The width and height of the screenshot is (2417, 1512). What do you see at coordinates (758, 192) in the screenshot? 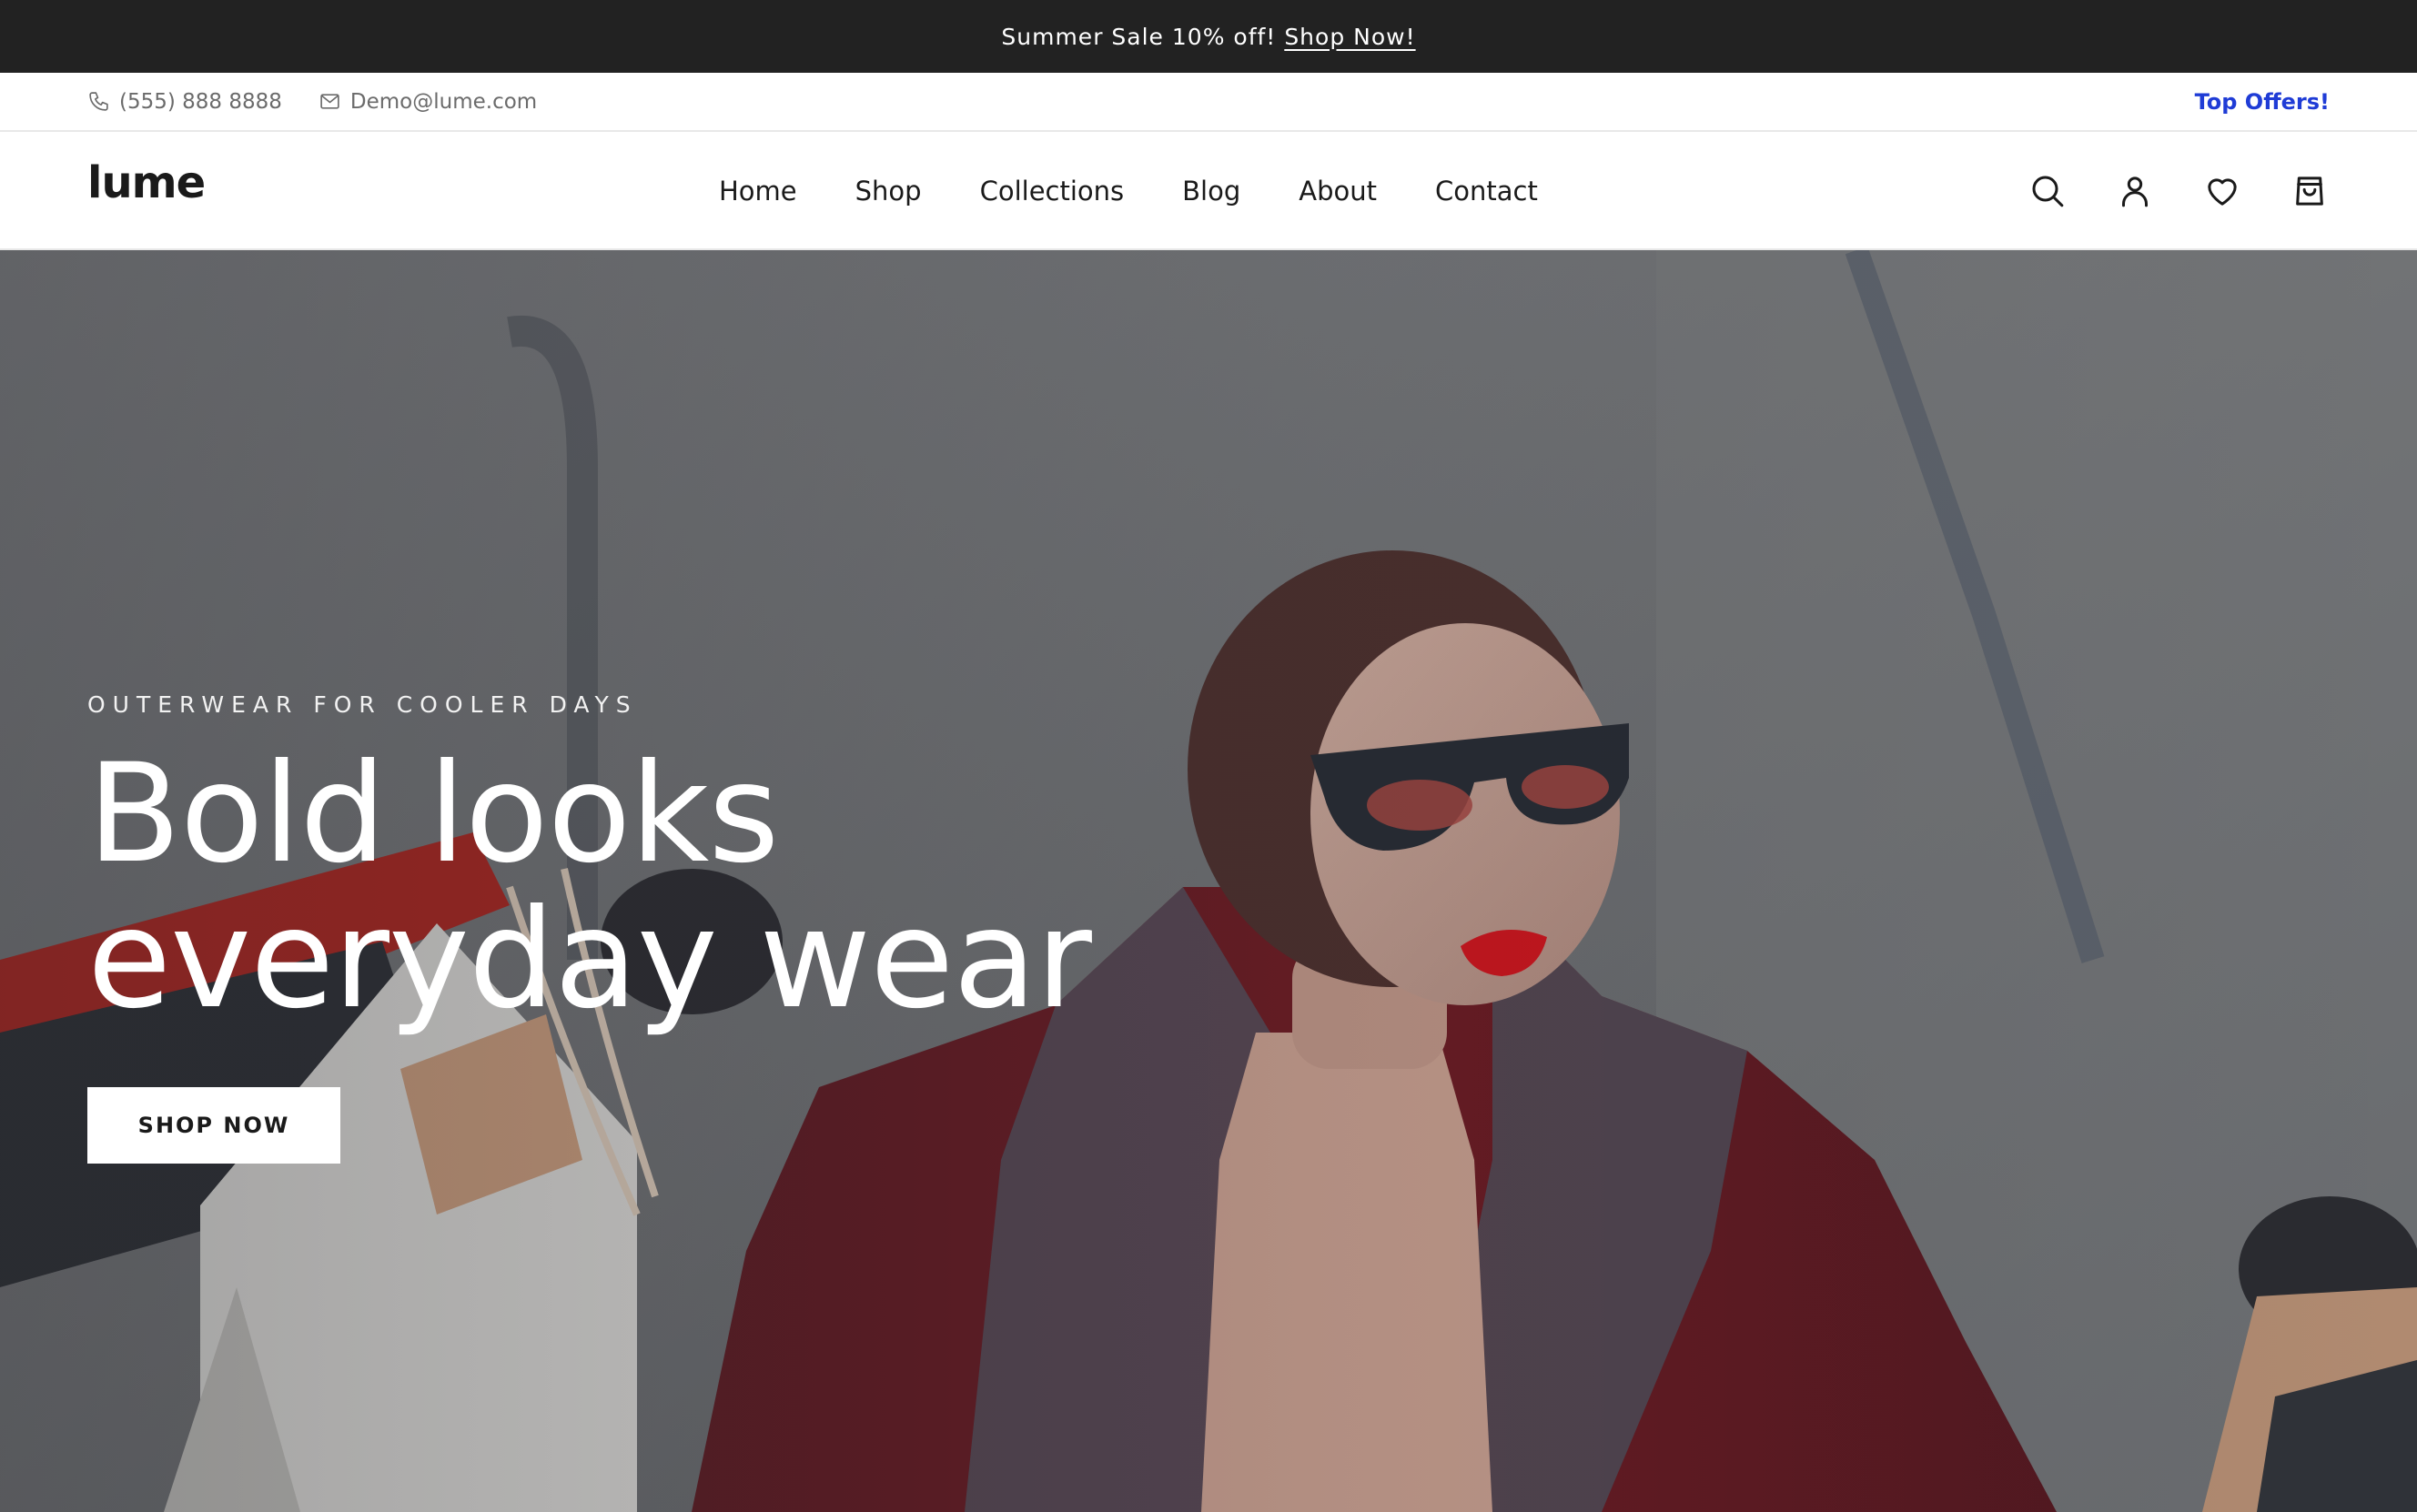
I see `nav-item-home: Home` at bounding box center [758, 192].